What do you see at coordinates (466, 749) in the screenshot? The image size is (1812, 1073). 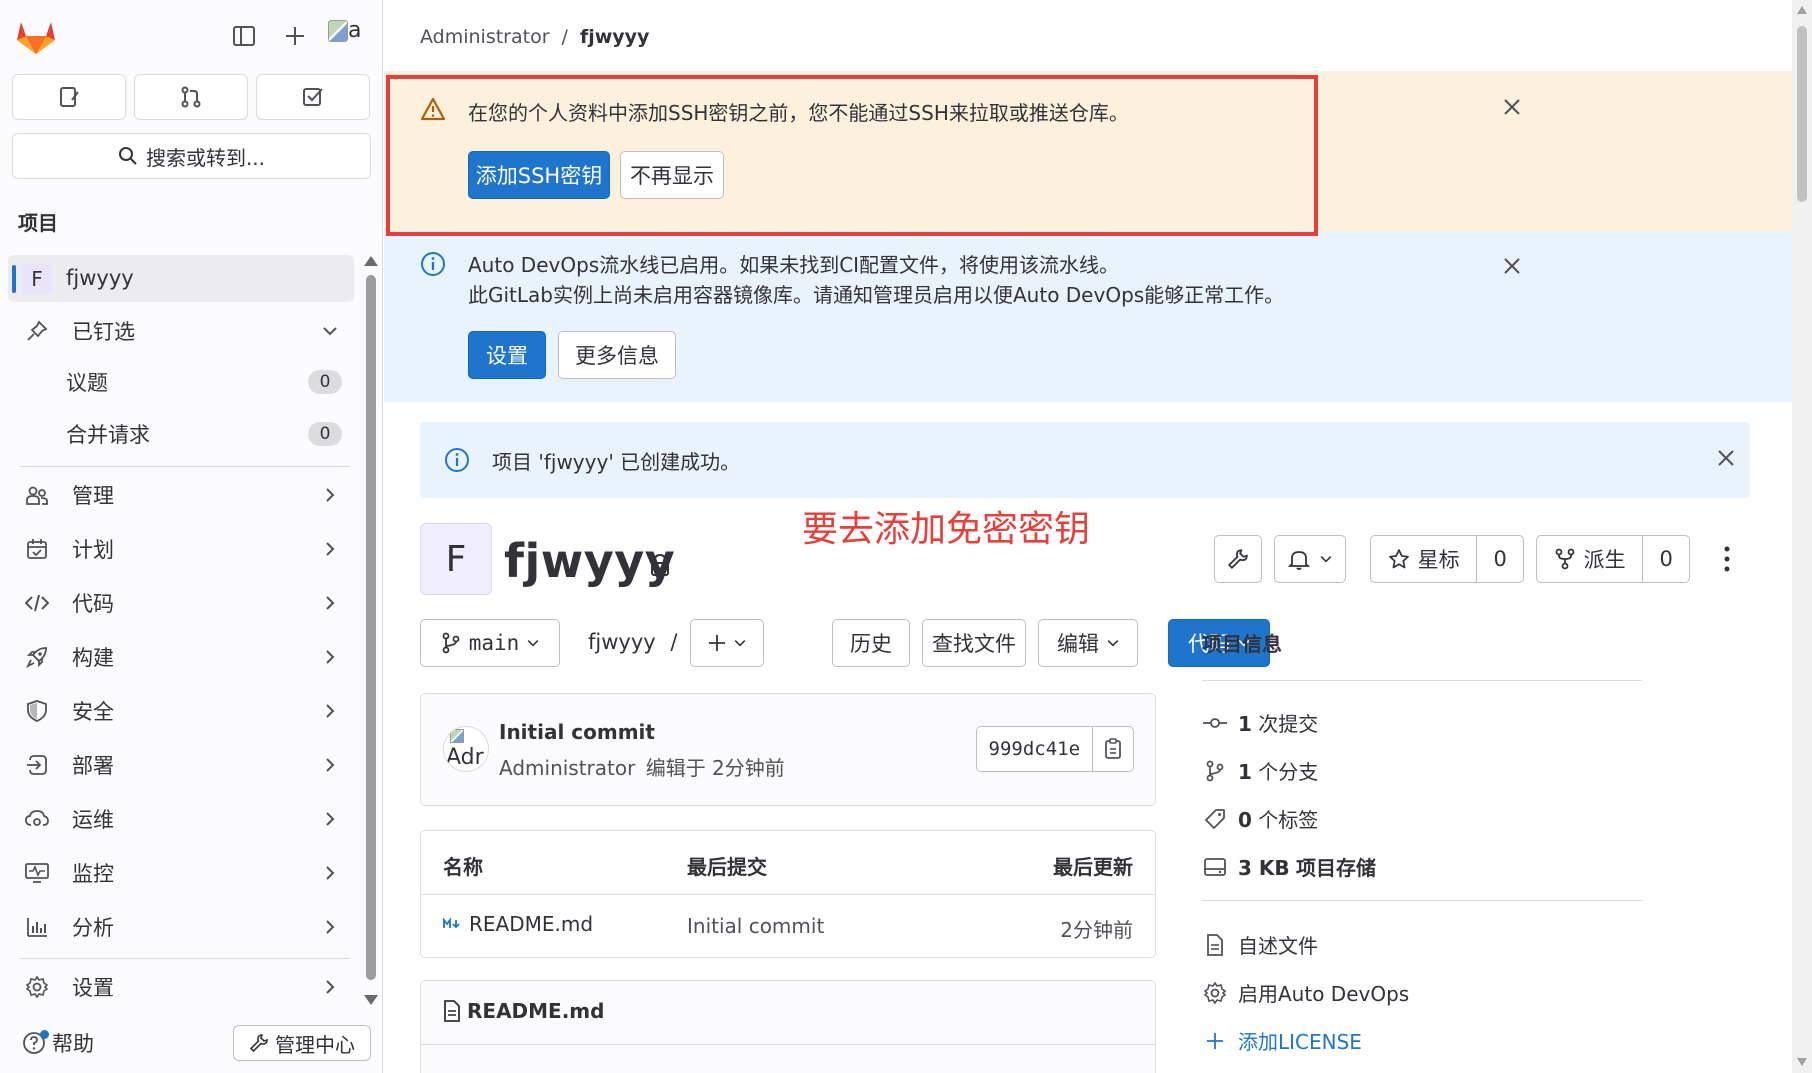 I see `author-avatar: Adr` at bounding box center [466, 749].